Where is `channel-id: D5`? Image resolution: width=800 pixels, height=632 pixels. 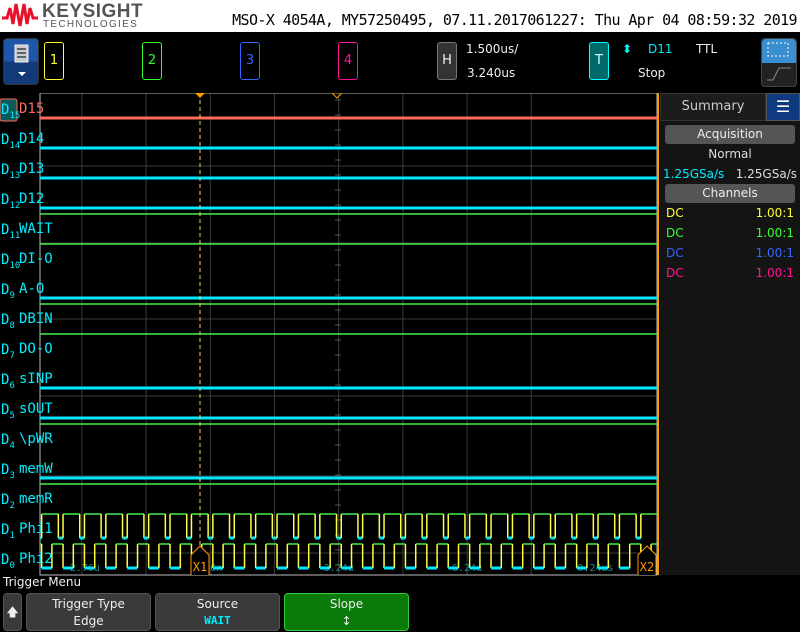 channel-id: D5 is located at coordinates (8, 411).